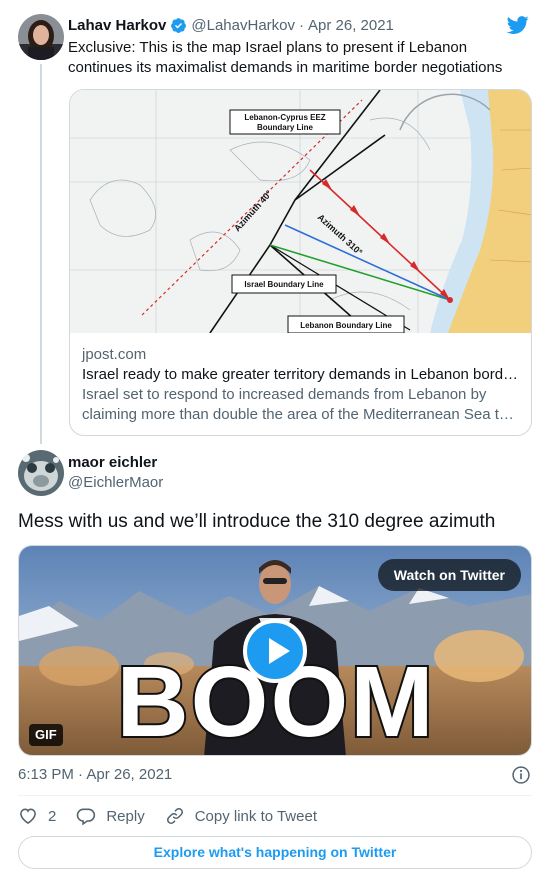 This screenshot has width=550, height=885. Describe the element at coordinates (285, 127) in the screenshot. I see `eez-label-line2: Boundary Line` at that location.